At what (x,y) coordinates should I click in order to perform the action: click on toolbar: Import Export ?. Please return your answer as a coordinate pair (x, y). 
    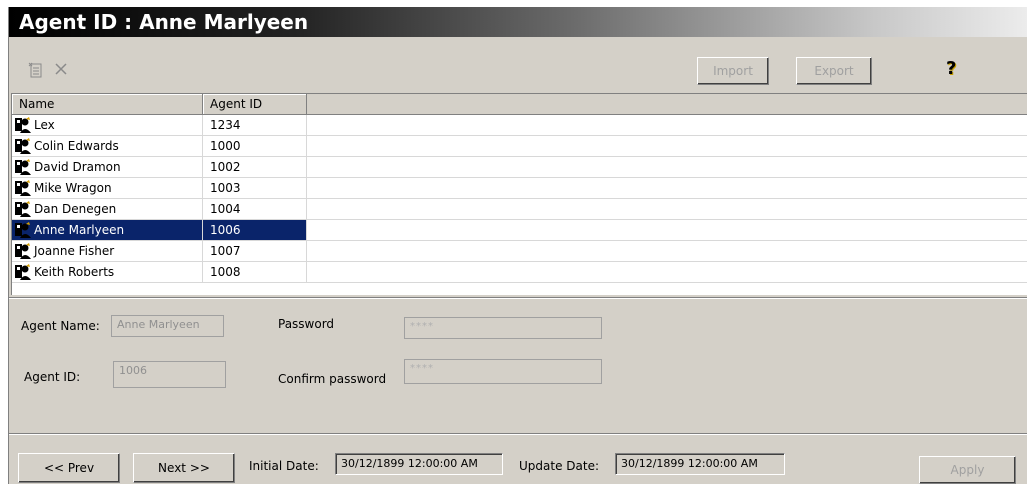
    Looking at the image, I should click on (518, 65).